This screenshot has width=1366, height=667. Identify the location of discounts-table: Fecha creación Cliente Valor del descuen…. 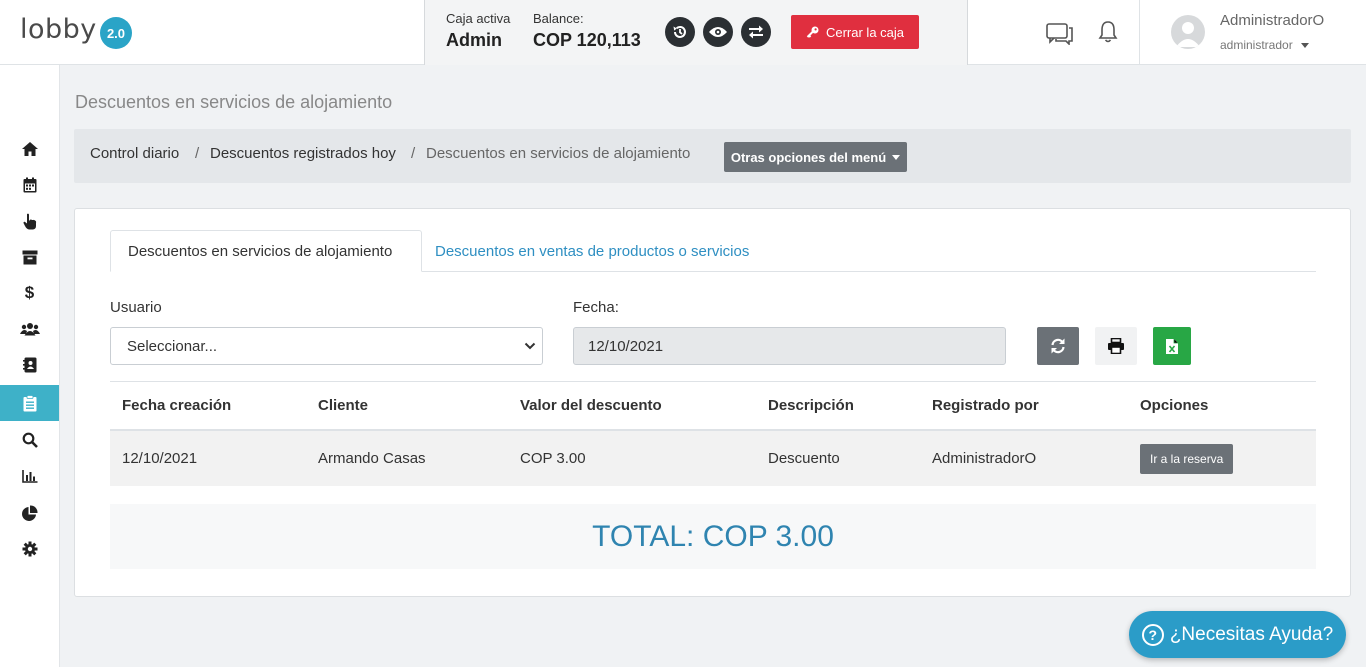
(713, 433).